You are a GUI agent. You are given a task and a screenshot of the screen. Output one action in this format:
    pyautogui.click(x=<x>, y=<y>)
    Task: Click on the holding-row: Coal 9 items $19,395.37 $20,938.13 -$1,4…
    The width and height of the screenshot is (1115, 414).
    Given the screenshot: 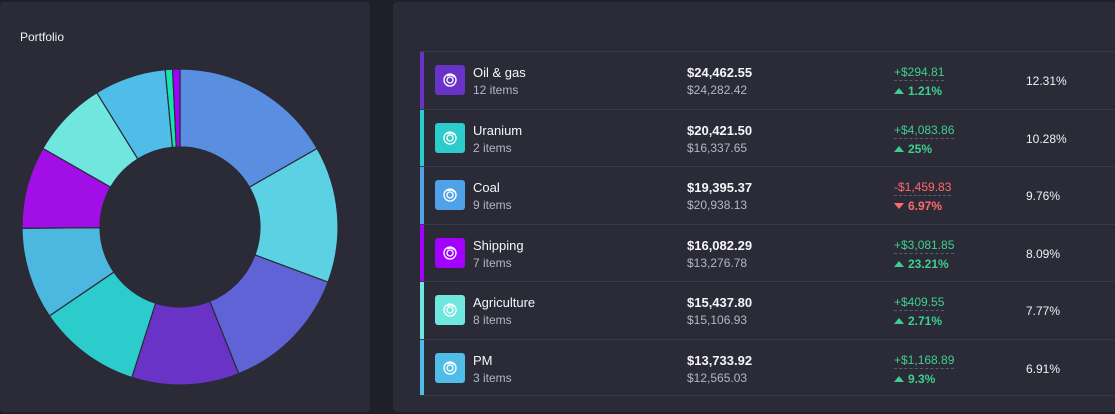 What is the action you would take?
    pyautogui.click(x=767, y=195)
    